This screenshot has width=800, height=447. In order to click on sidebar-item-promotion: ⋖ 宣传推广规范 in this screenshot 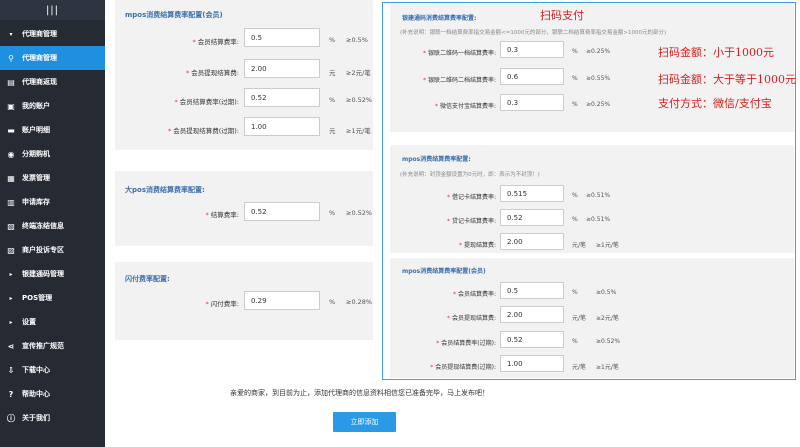, I will do `click(52, 346)`.